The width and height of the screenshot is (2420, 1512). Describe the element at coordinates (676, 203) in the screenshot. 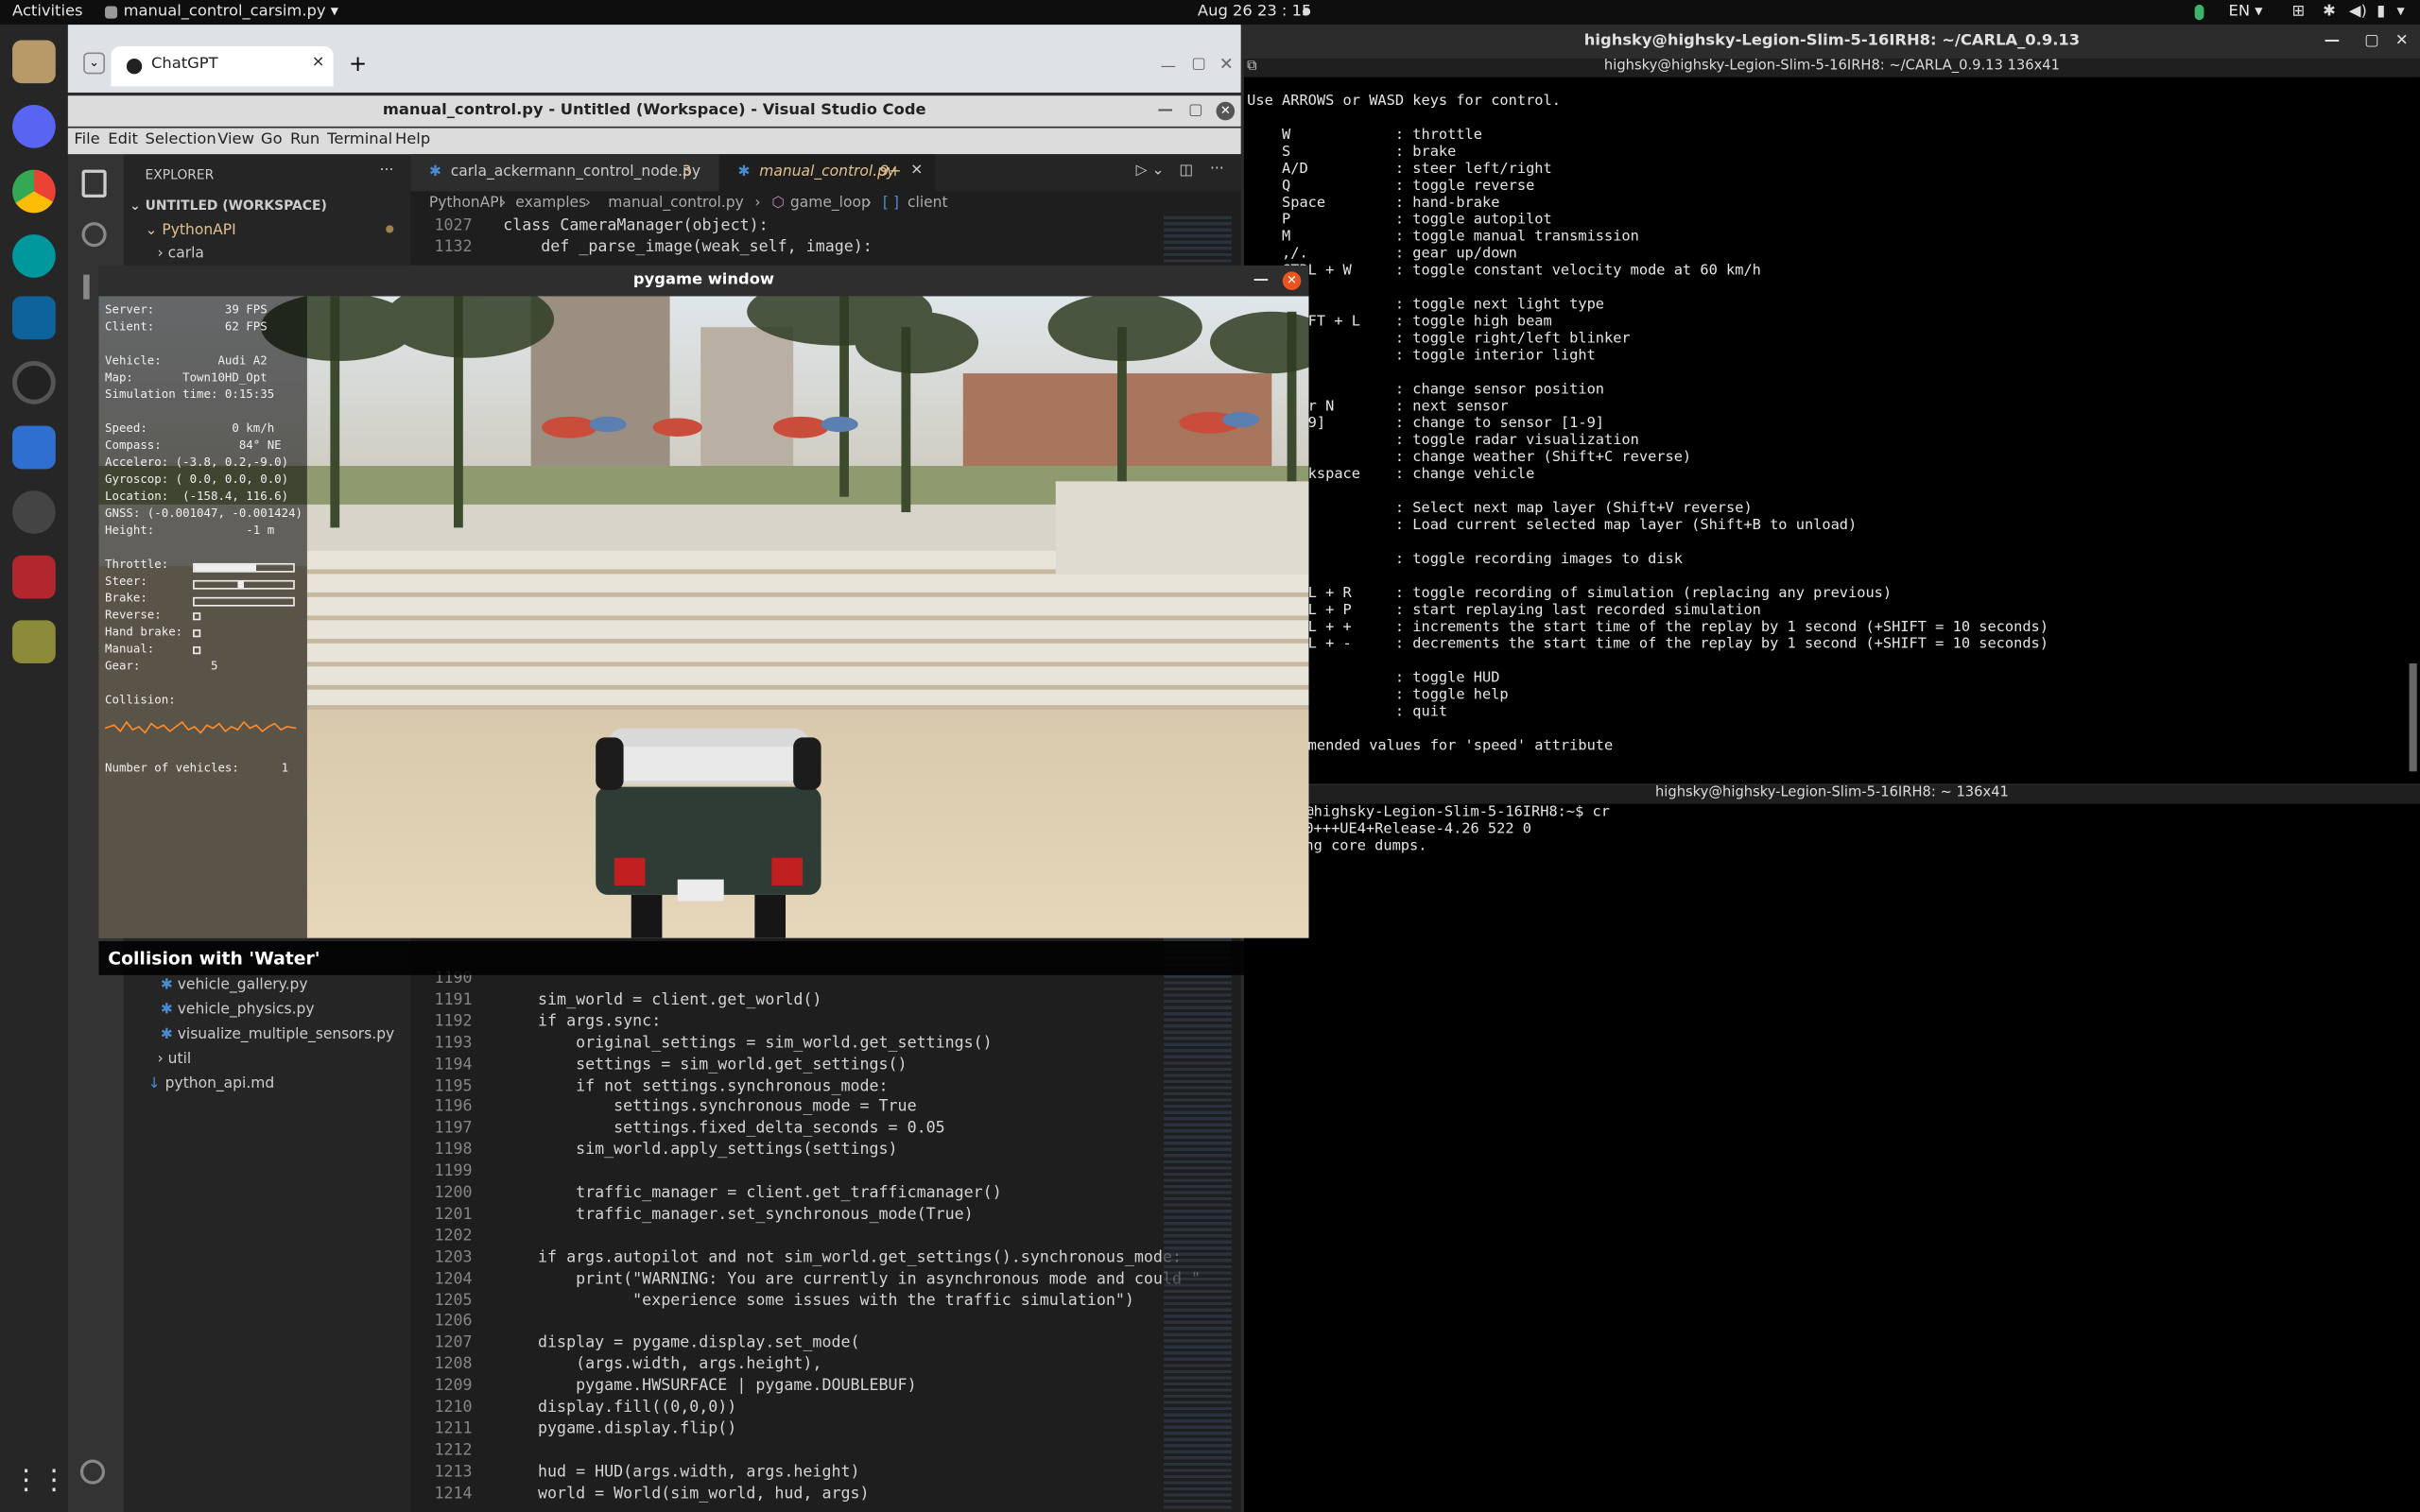

I see `breadcrumb-item: manual_control.py` at that location.